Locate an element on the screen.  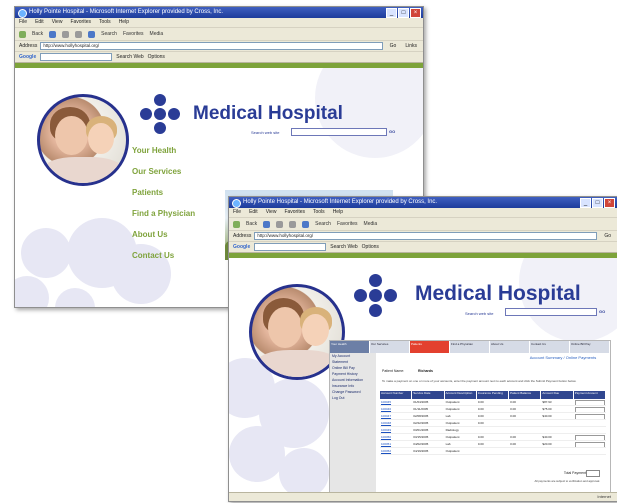
nav-find-physician: Find a Physician is located at coordinates (163, 213).